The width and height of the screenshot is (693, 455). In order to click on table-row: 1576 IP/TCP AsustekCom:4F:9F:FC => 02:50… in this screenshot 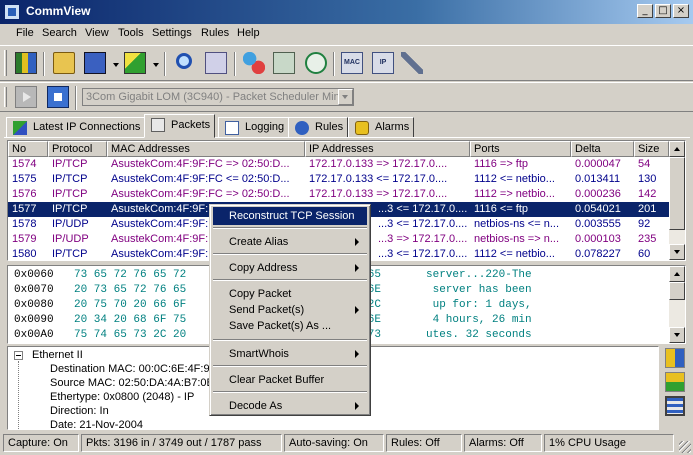, I will do `click(338, 194)`.